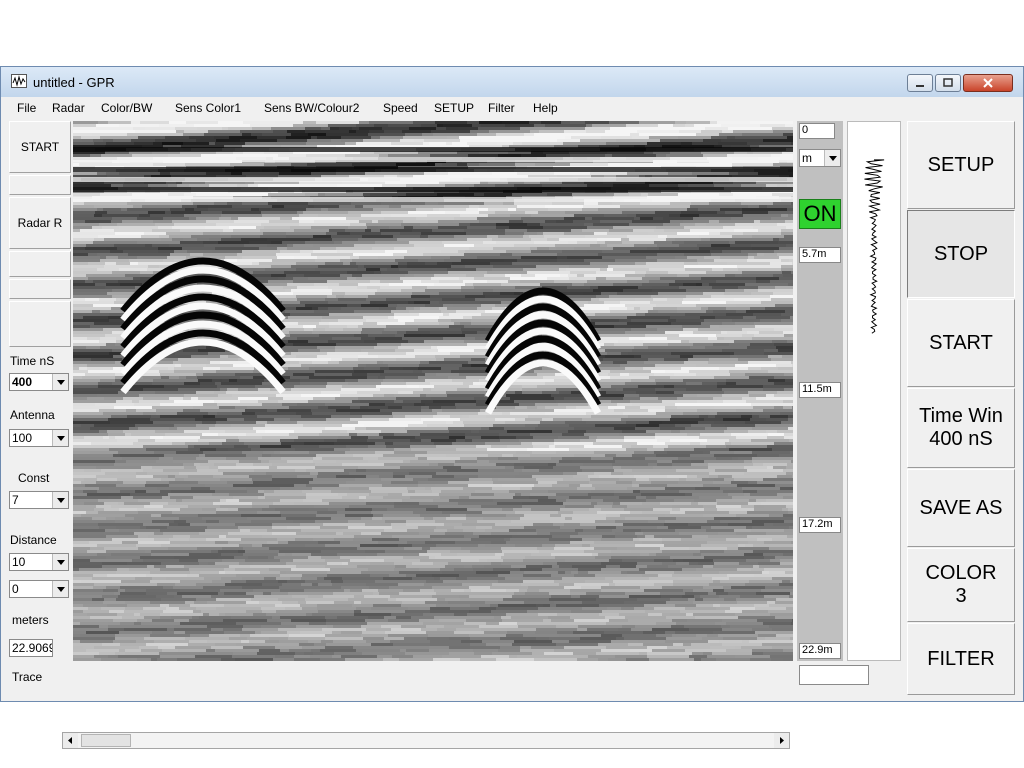 This screenshot has width=1024, height=768. What do you see at coordinates (40, 147) in the screenshot?
I see `start-left-button: START` at bounding box center [40, 147].